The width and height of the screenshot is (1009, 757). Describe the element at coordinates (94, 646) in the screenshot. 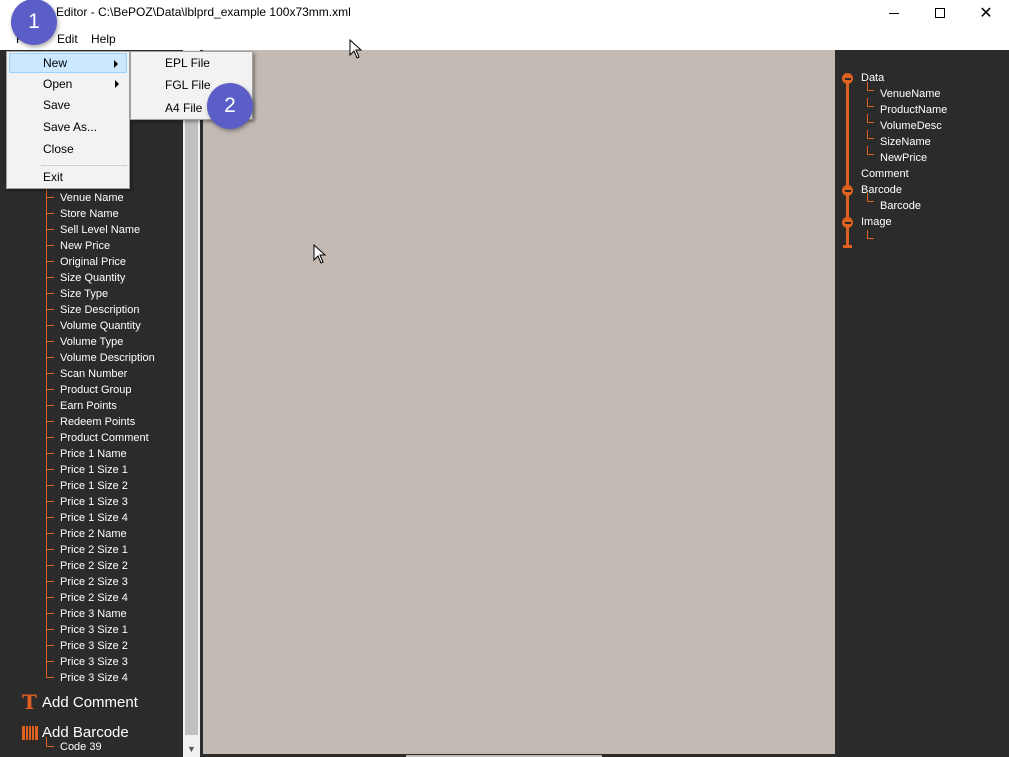

I see `field-item-label: Price 3 Size 2` at that location.